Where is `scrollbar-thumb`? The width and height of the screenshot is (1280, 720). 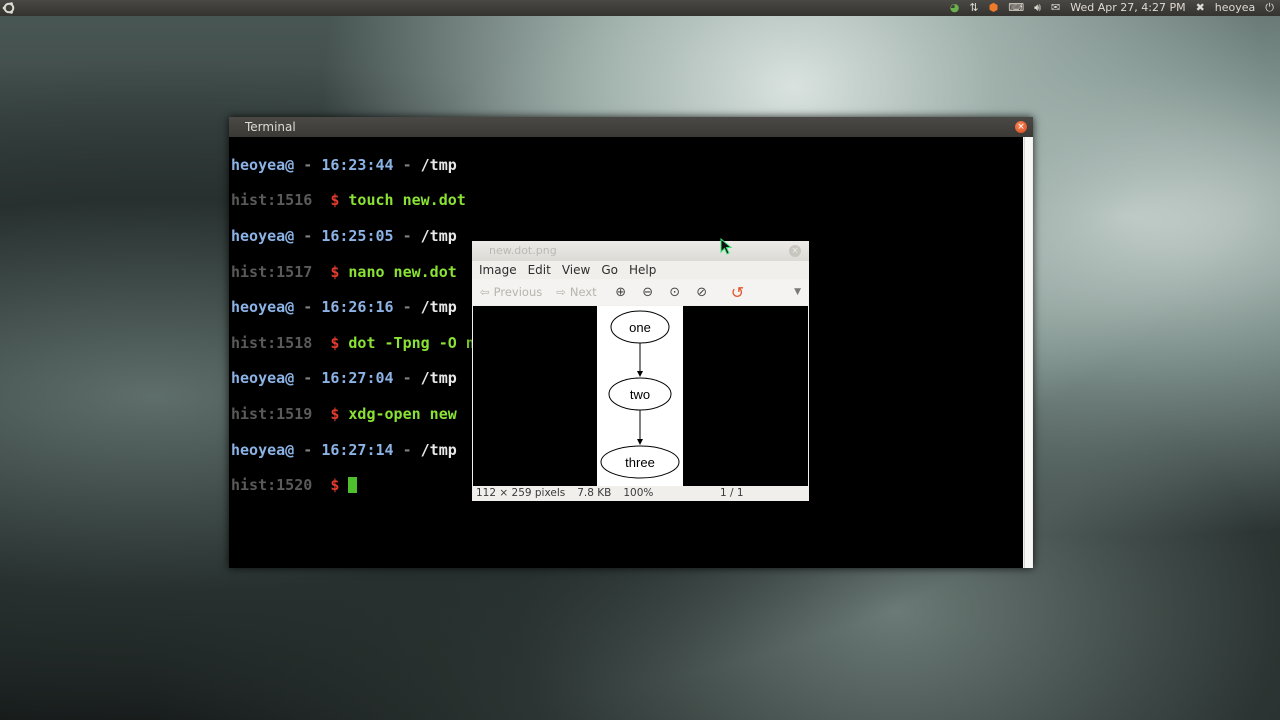
scrollbar-thumb is located at coordinates (1028, 352).